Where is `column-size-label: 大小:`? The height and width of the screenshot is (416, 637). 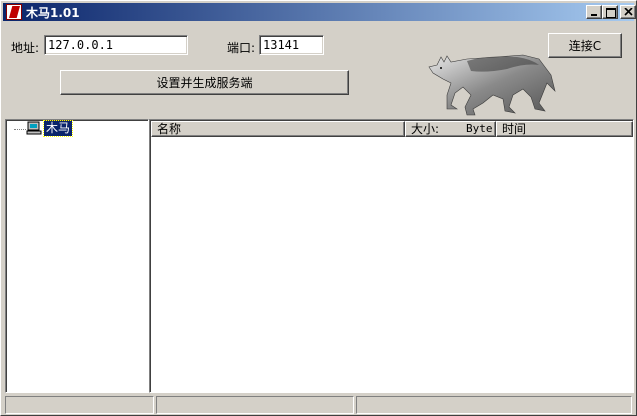
column-size-label: 大小: is located at coordinates (425, 129).